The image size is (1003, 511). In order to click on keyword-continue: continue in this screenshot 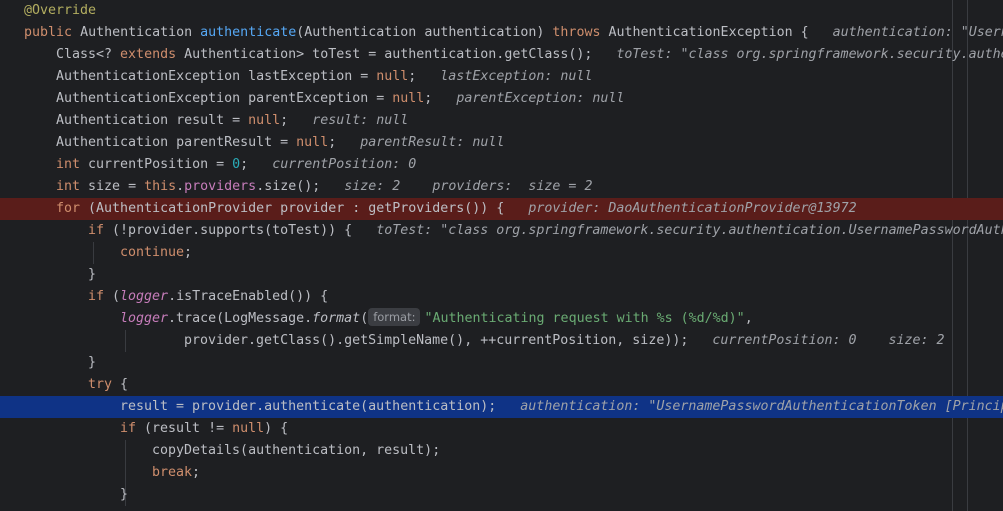, I will do `click(152, 252)`.